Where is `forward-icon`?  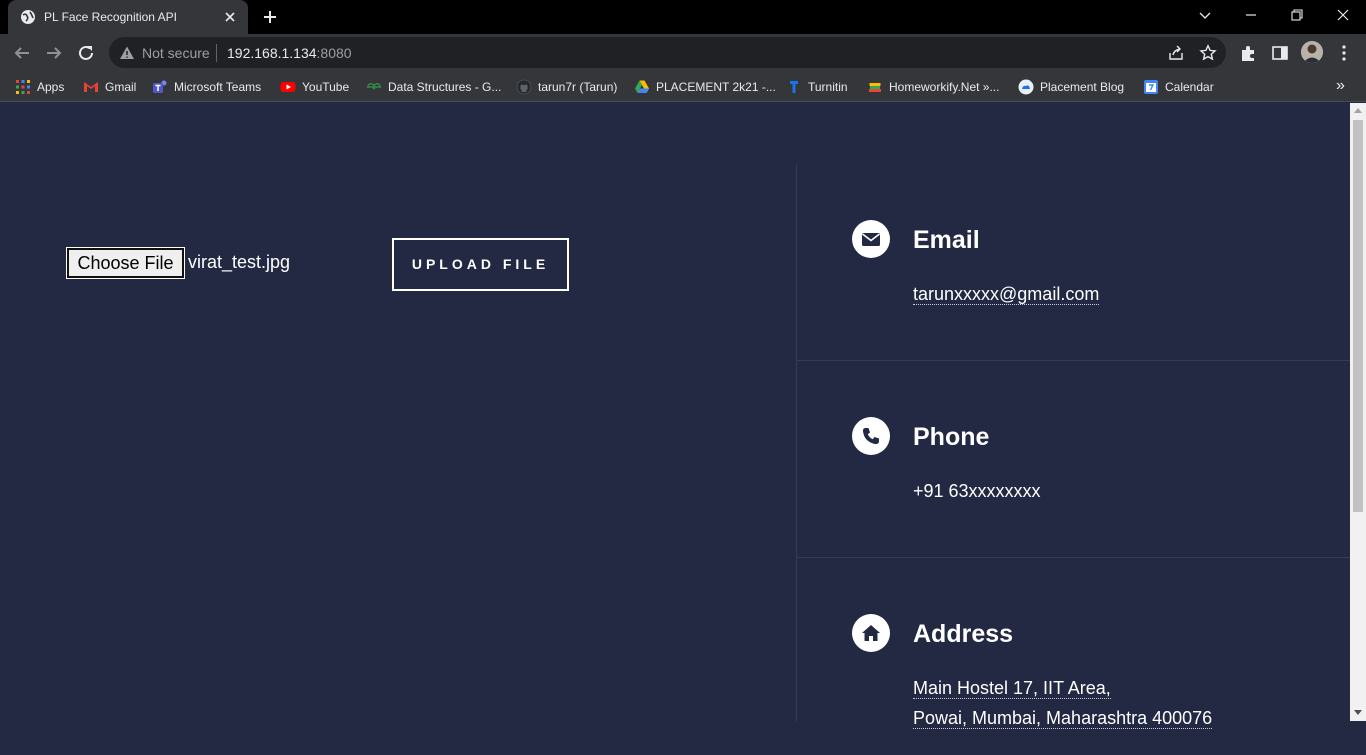 forward-icon is located at coordinates (54, 53).